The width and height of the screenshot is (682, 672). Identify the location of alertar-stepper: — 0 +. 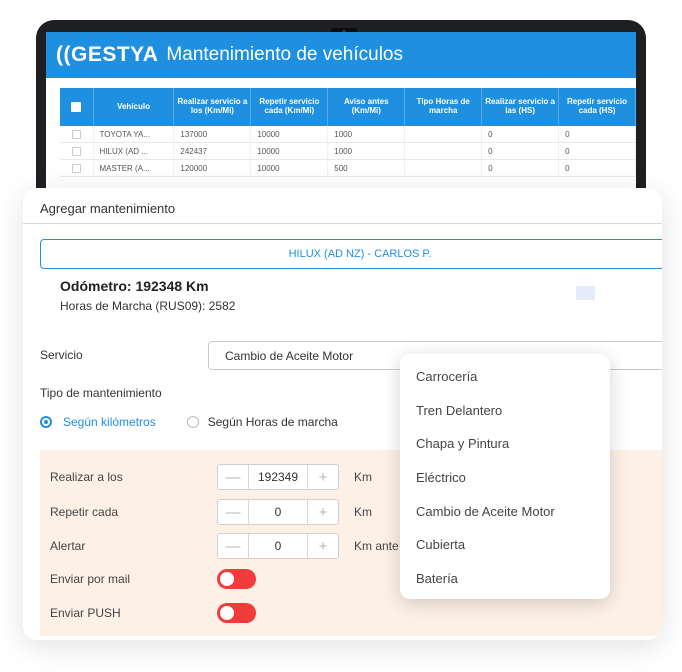
(278, 546).